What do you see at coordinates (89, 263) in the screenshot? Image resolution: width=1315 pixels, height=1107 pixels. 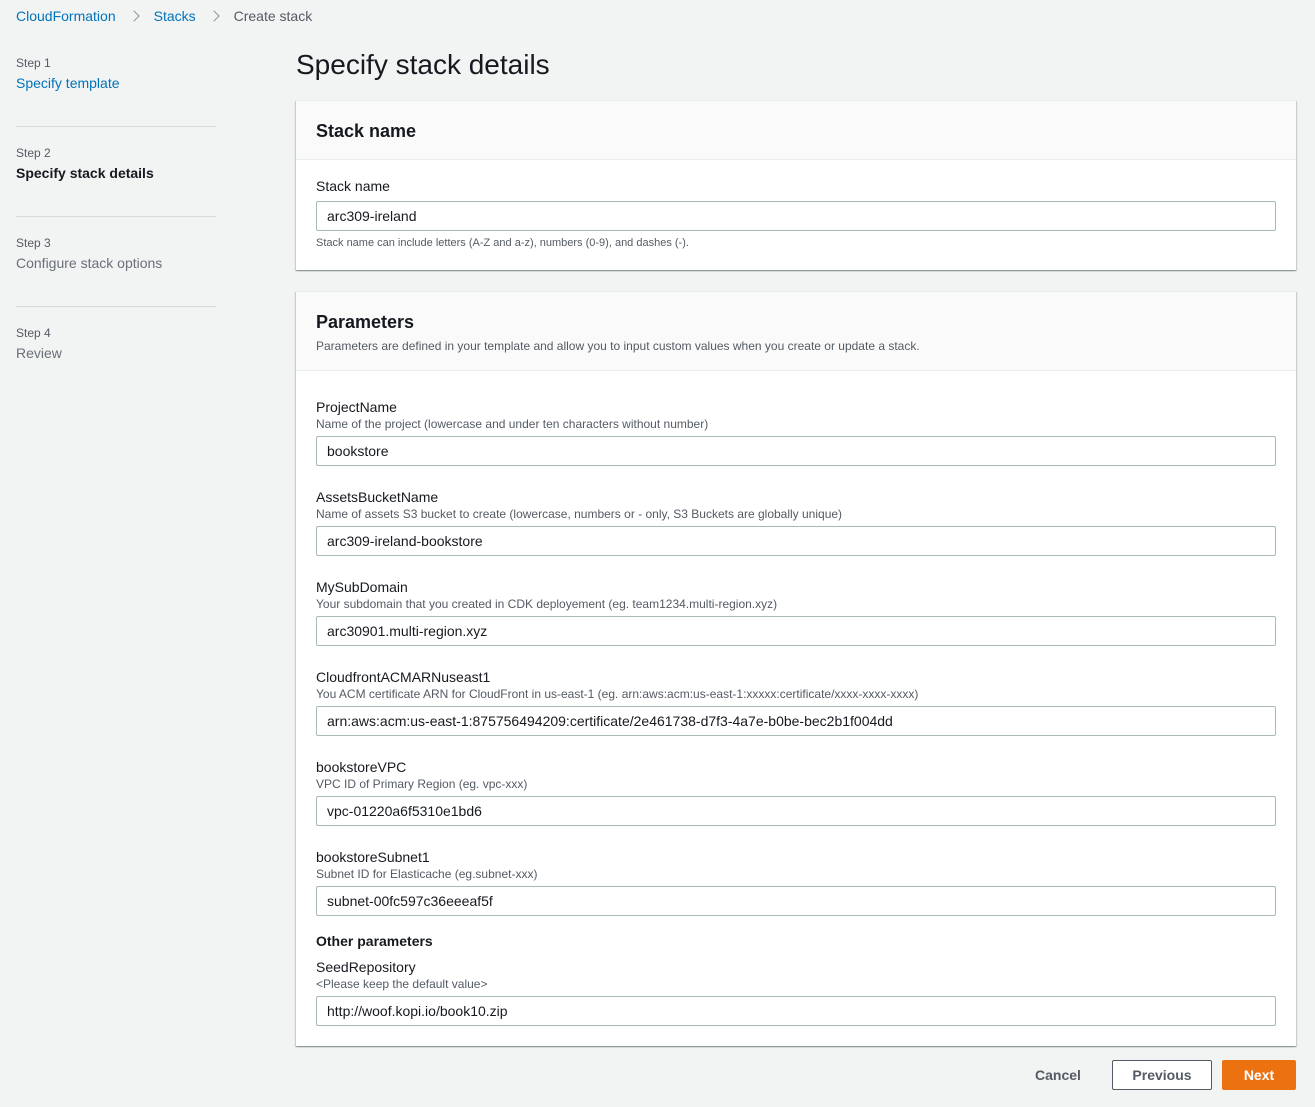 I see `step-title-disabled: Configure stack options` at bounding box center [89, 263].